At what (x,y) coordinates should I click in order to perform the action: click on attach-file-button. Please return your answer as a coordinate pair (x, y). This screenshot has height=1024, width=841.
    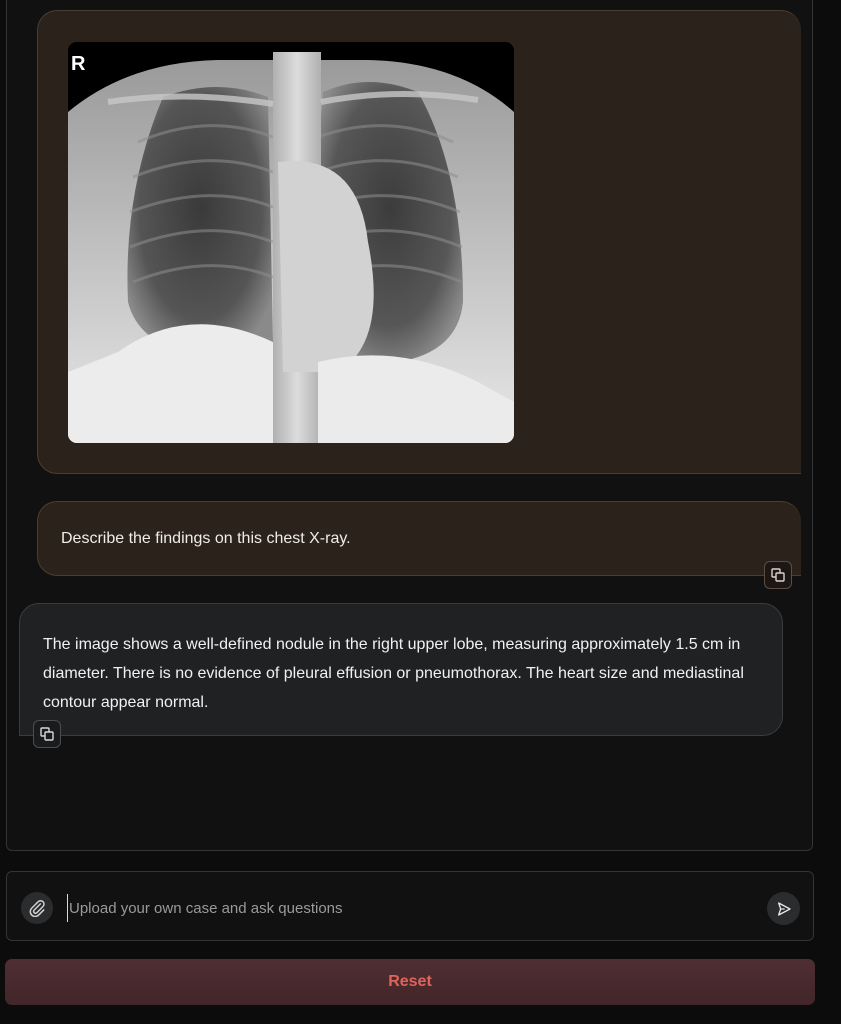
    Looking at the image, I should click on (37, 908).